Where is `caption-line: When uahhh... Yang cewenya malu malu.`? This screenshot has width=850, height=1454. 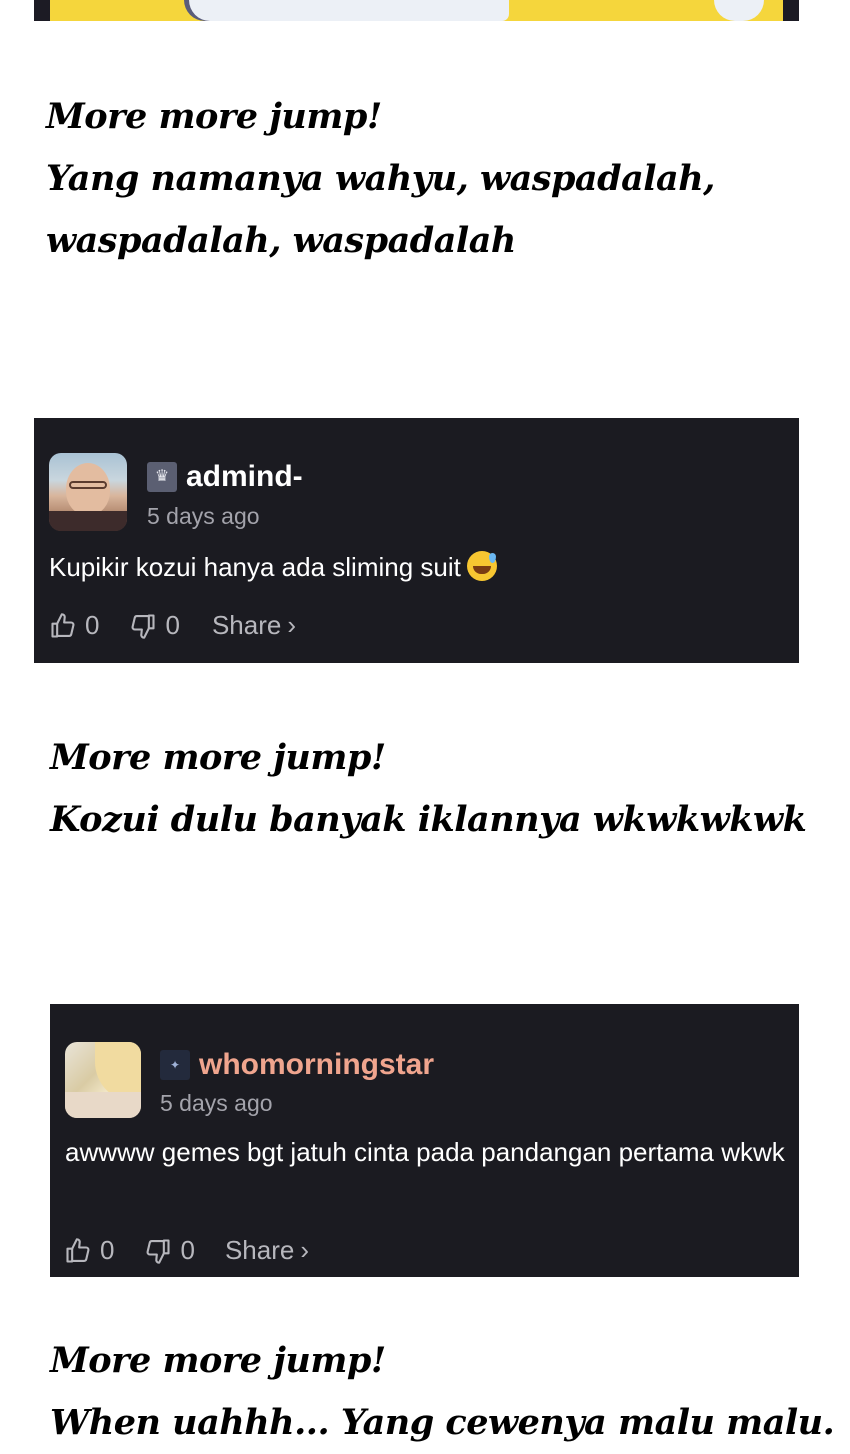
caption-line: When uahhh... Yang cewenya malu malu. is located at coordinates (442, 1422).